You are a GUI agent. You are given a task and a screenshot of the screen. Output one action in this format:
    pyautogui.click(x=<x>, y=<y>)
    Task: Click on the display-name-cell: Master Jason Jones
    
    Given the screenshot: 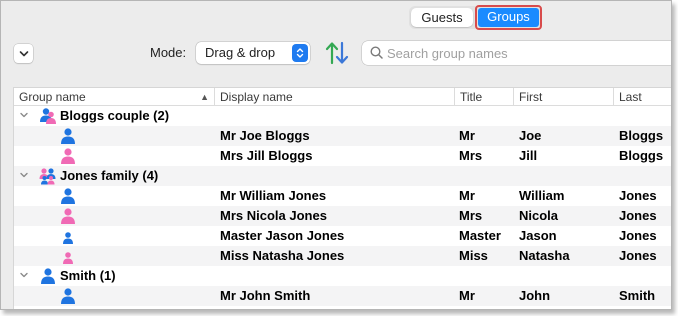 What is the action you would take?
    pyautogui.click(x=282, y=235)
    